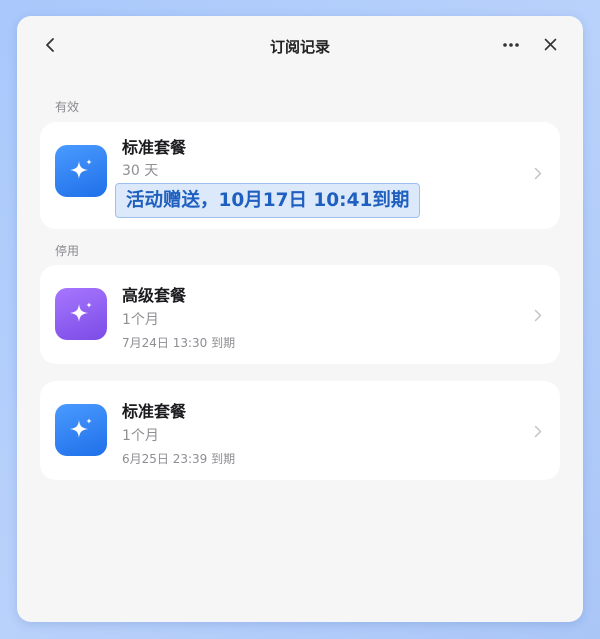 The width and height of the screenshot is (600, 639). Describe the element at coordinates (268, 200) in the screenshot. I see `expire-date-highlight: 活动赠送，10月17日 10:41到期` at that location.